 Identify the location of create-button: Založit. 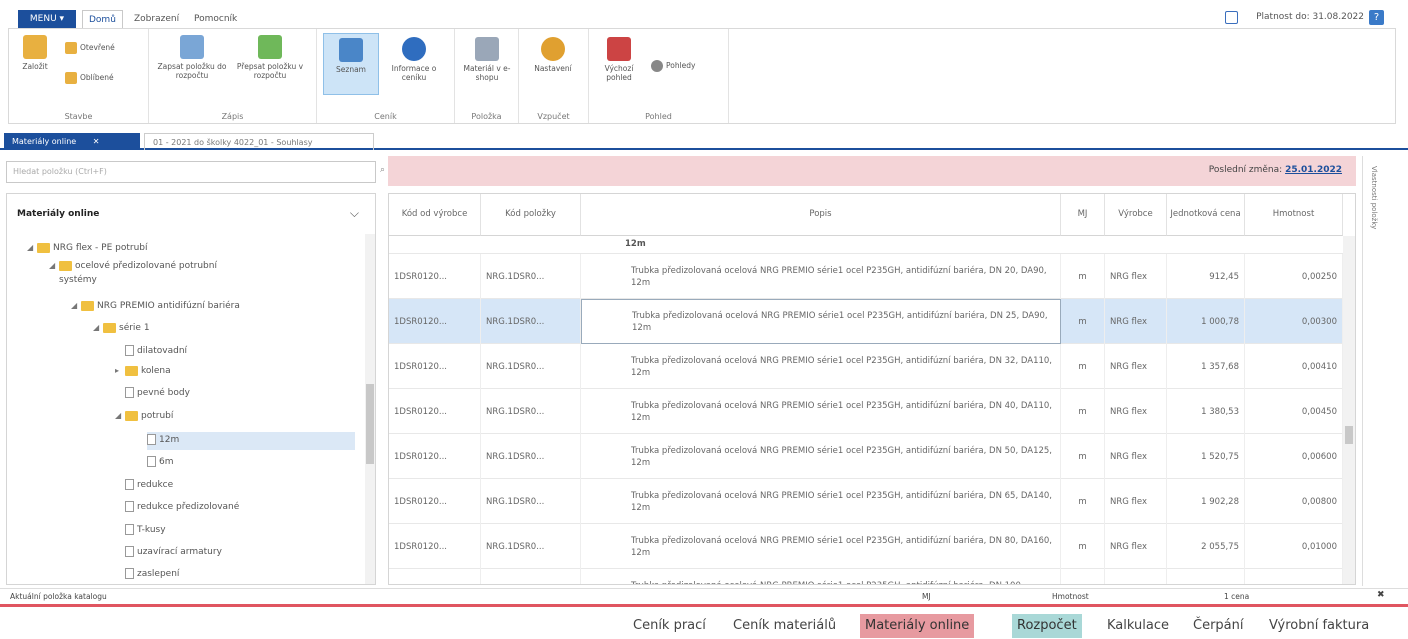
(35, 53).